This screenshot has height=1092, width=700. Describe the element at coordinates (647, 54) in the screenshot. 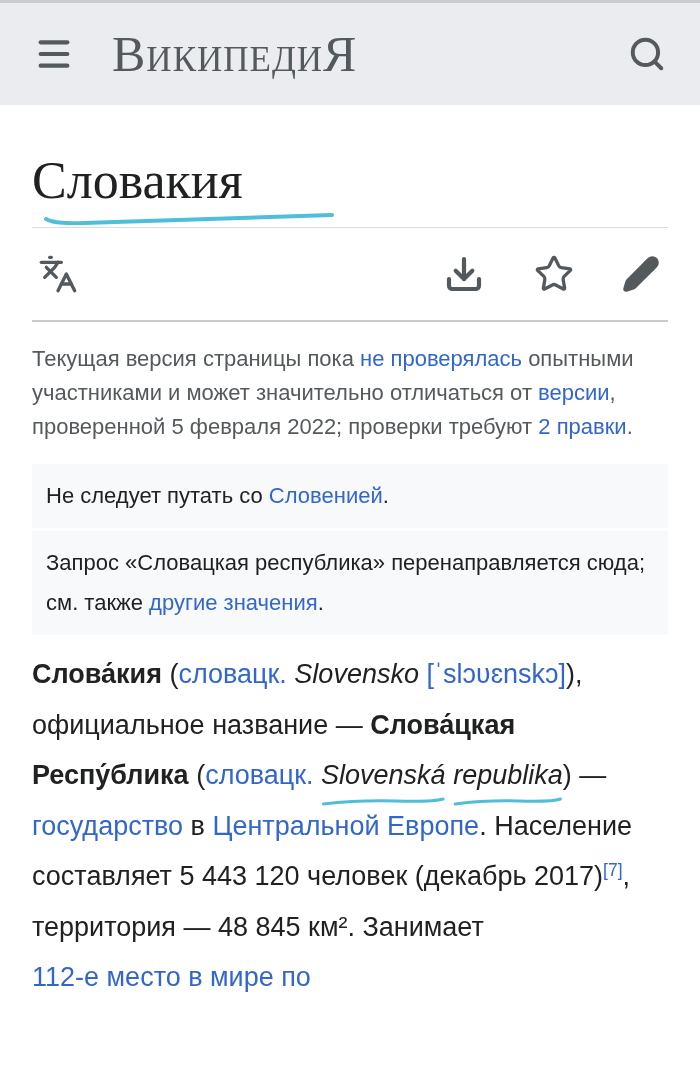

I see `search-button` at that location.